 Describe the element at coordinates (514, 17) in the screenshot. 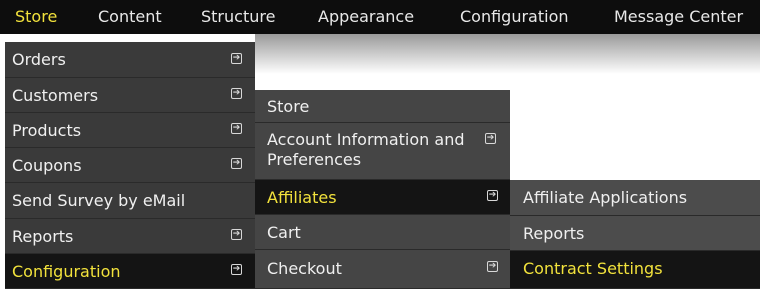

I see `nav-configuration: Configuration` at that location.